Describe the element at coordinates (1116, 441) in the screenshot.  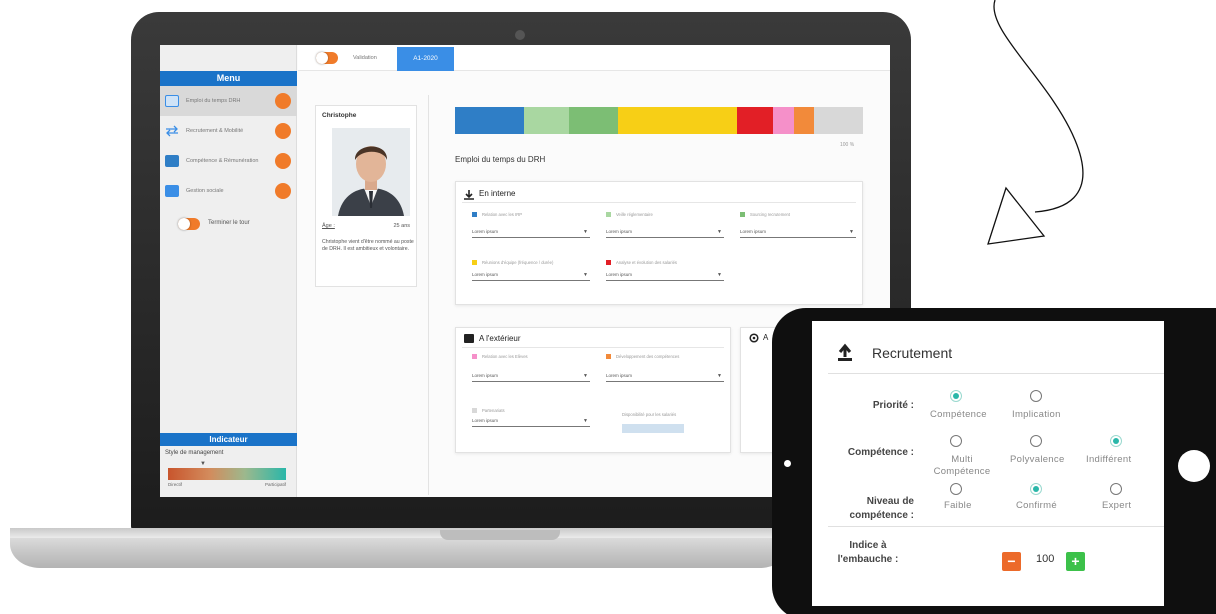
I see `radio-indifferent` at that location.